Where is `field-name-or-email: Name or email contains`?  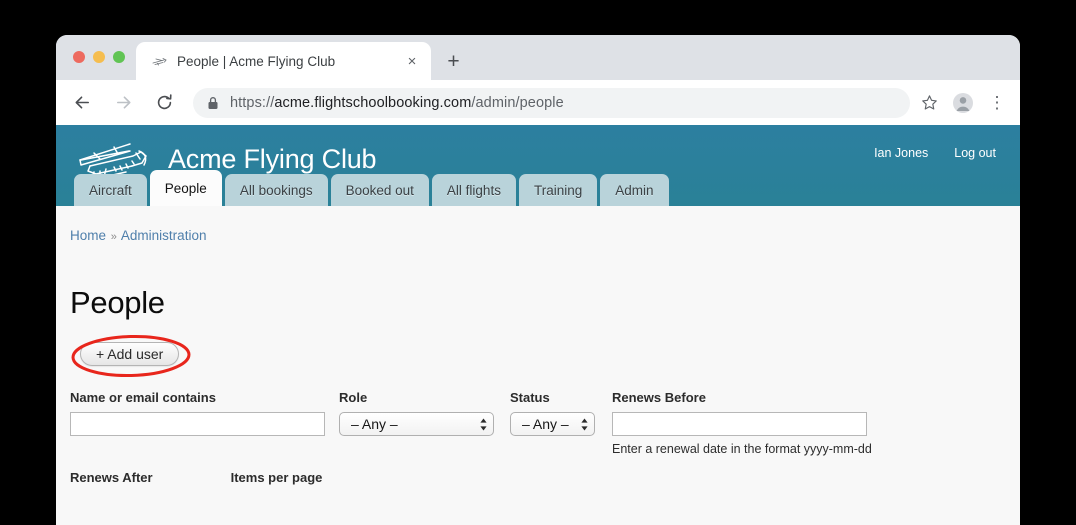
field-name-or-email: Name or email contains is located at coordinates (197, 413).